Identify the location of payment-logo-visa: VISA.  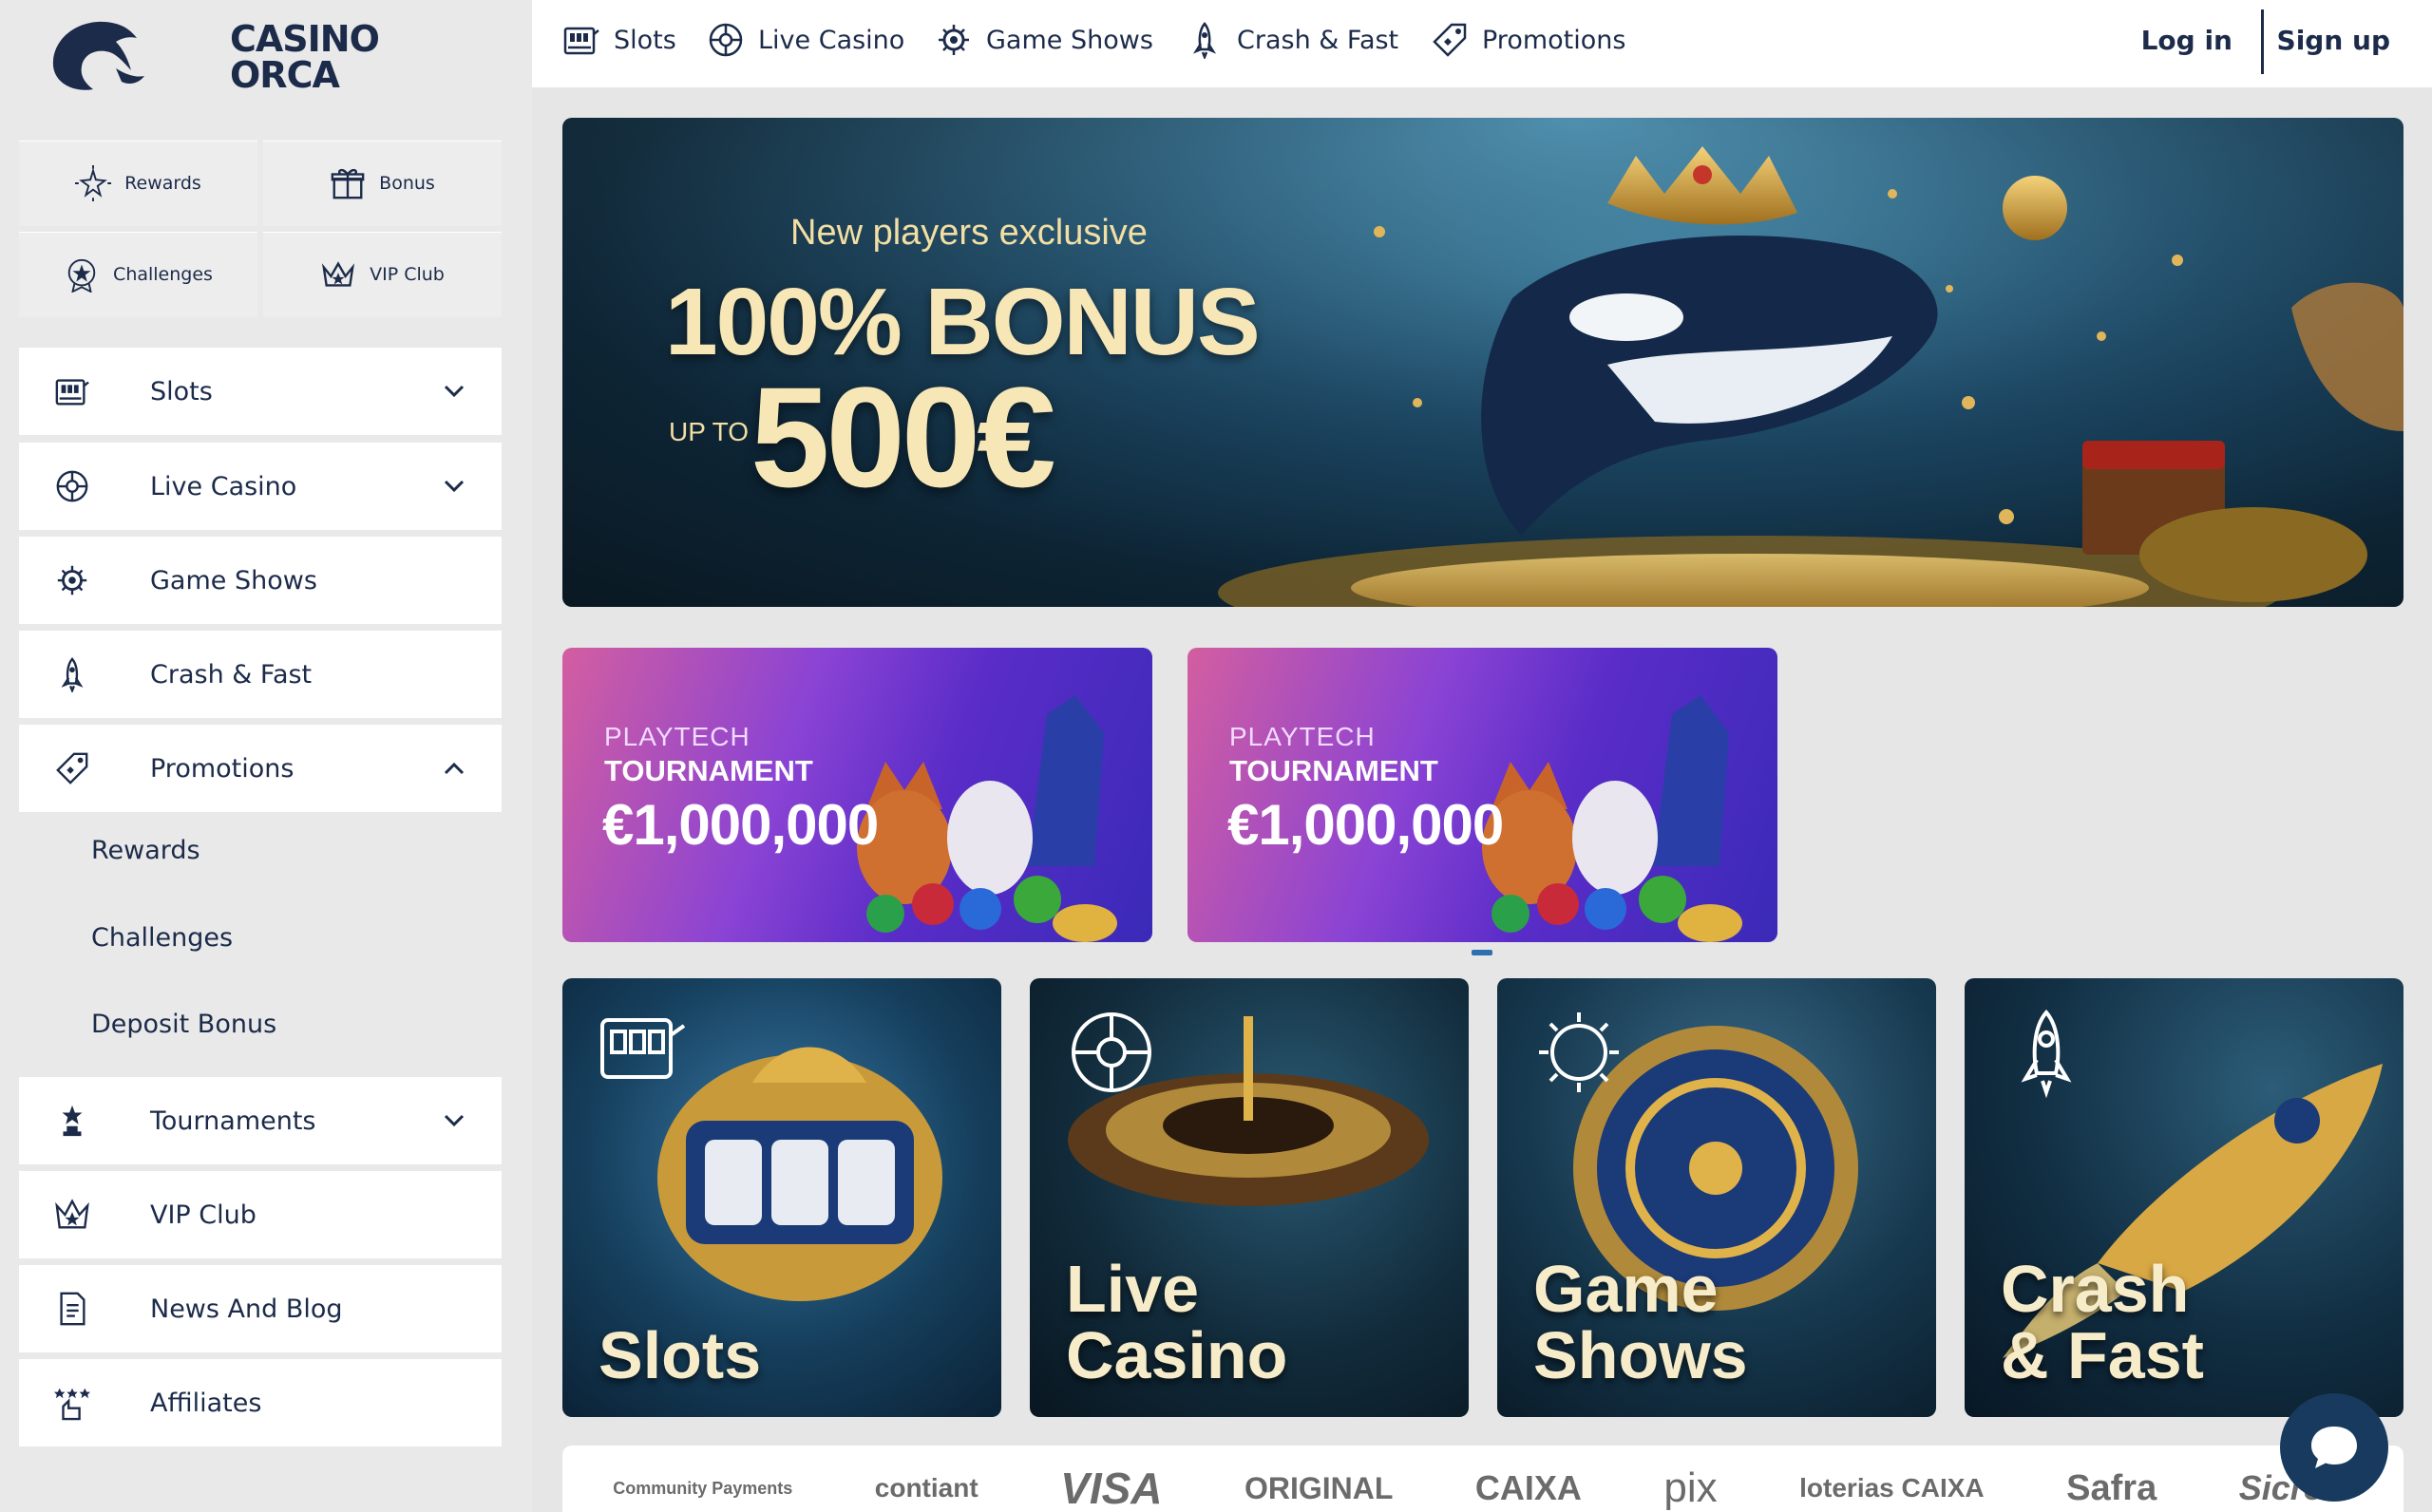
(1111, 1488).